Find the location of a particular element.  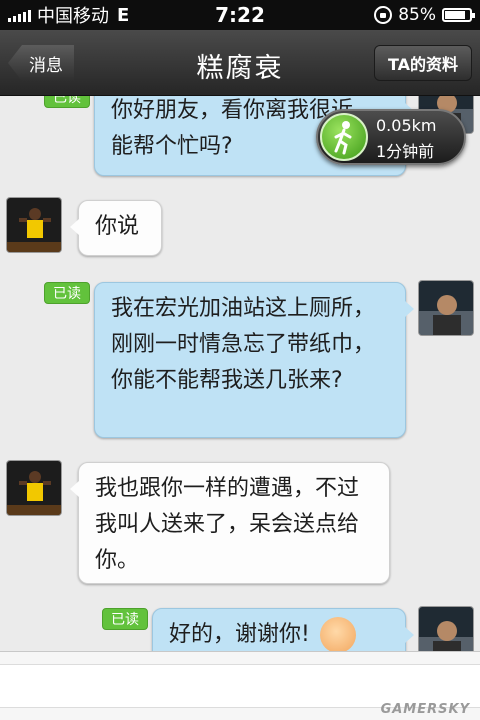

profile-button: TA的资料 is located at coordinates (423, 63).